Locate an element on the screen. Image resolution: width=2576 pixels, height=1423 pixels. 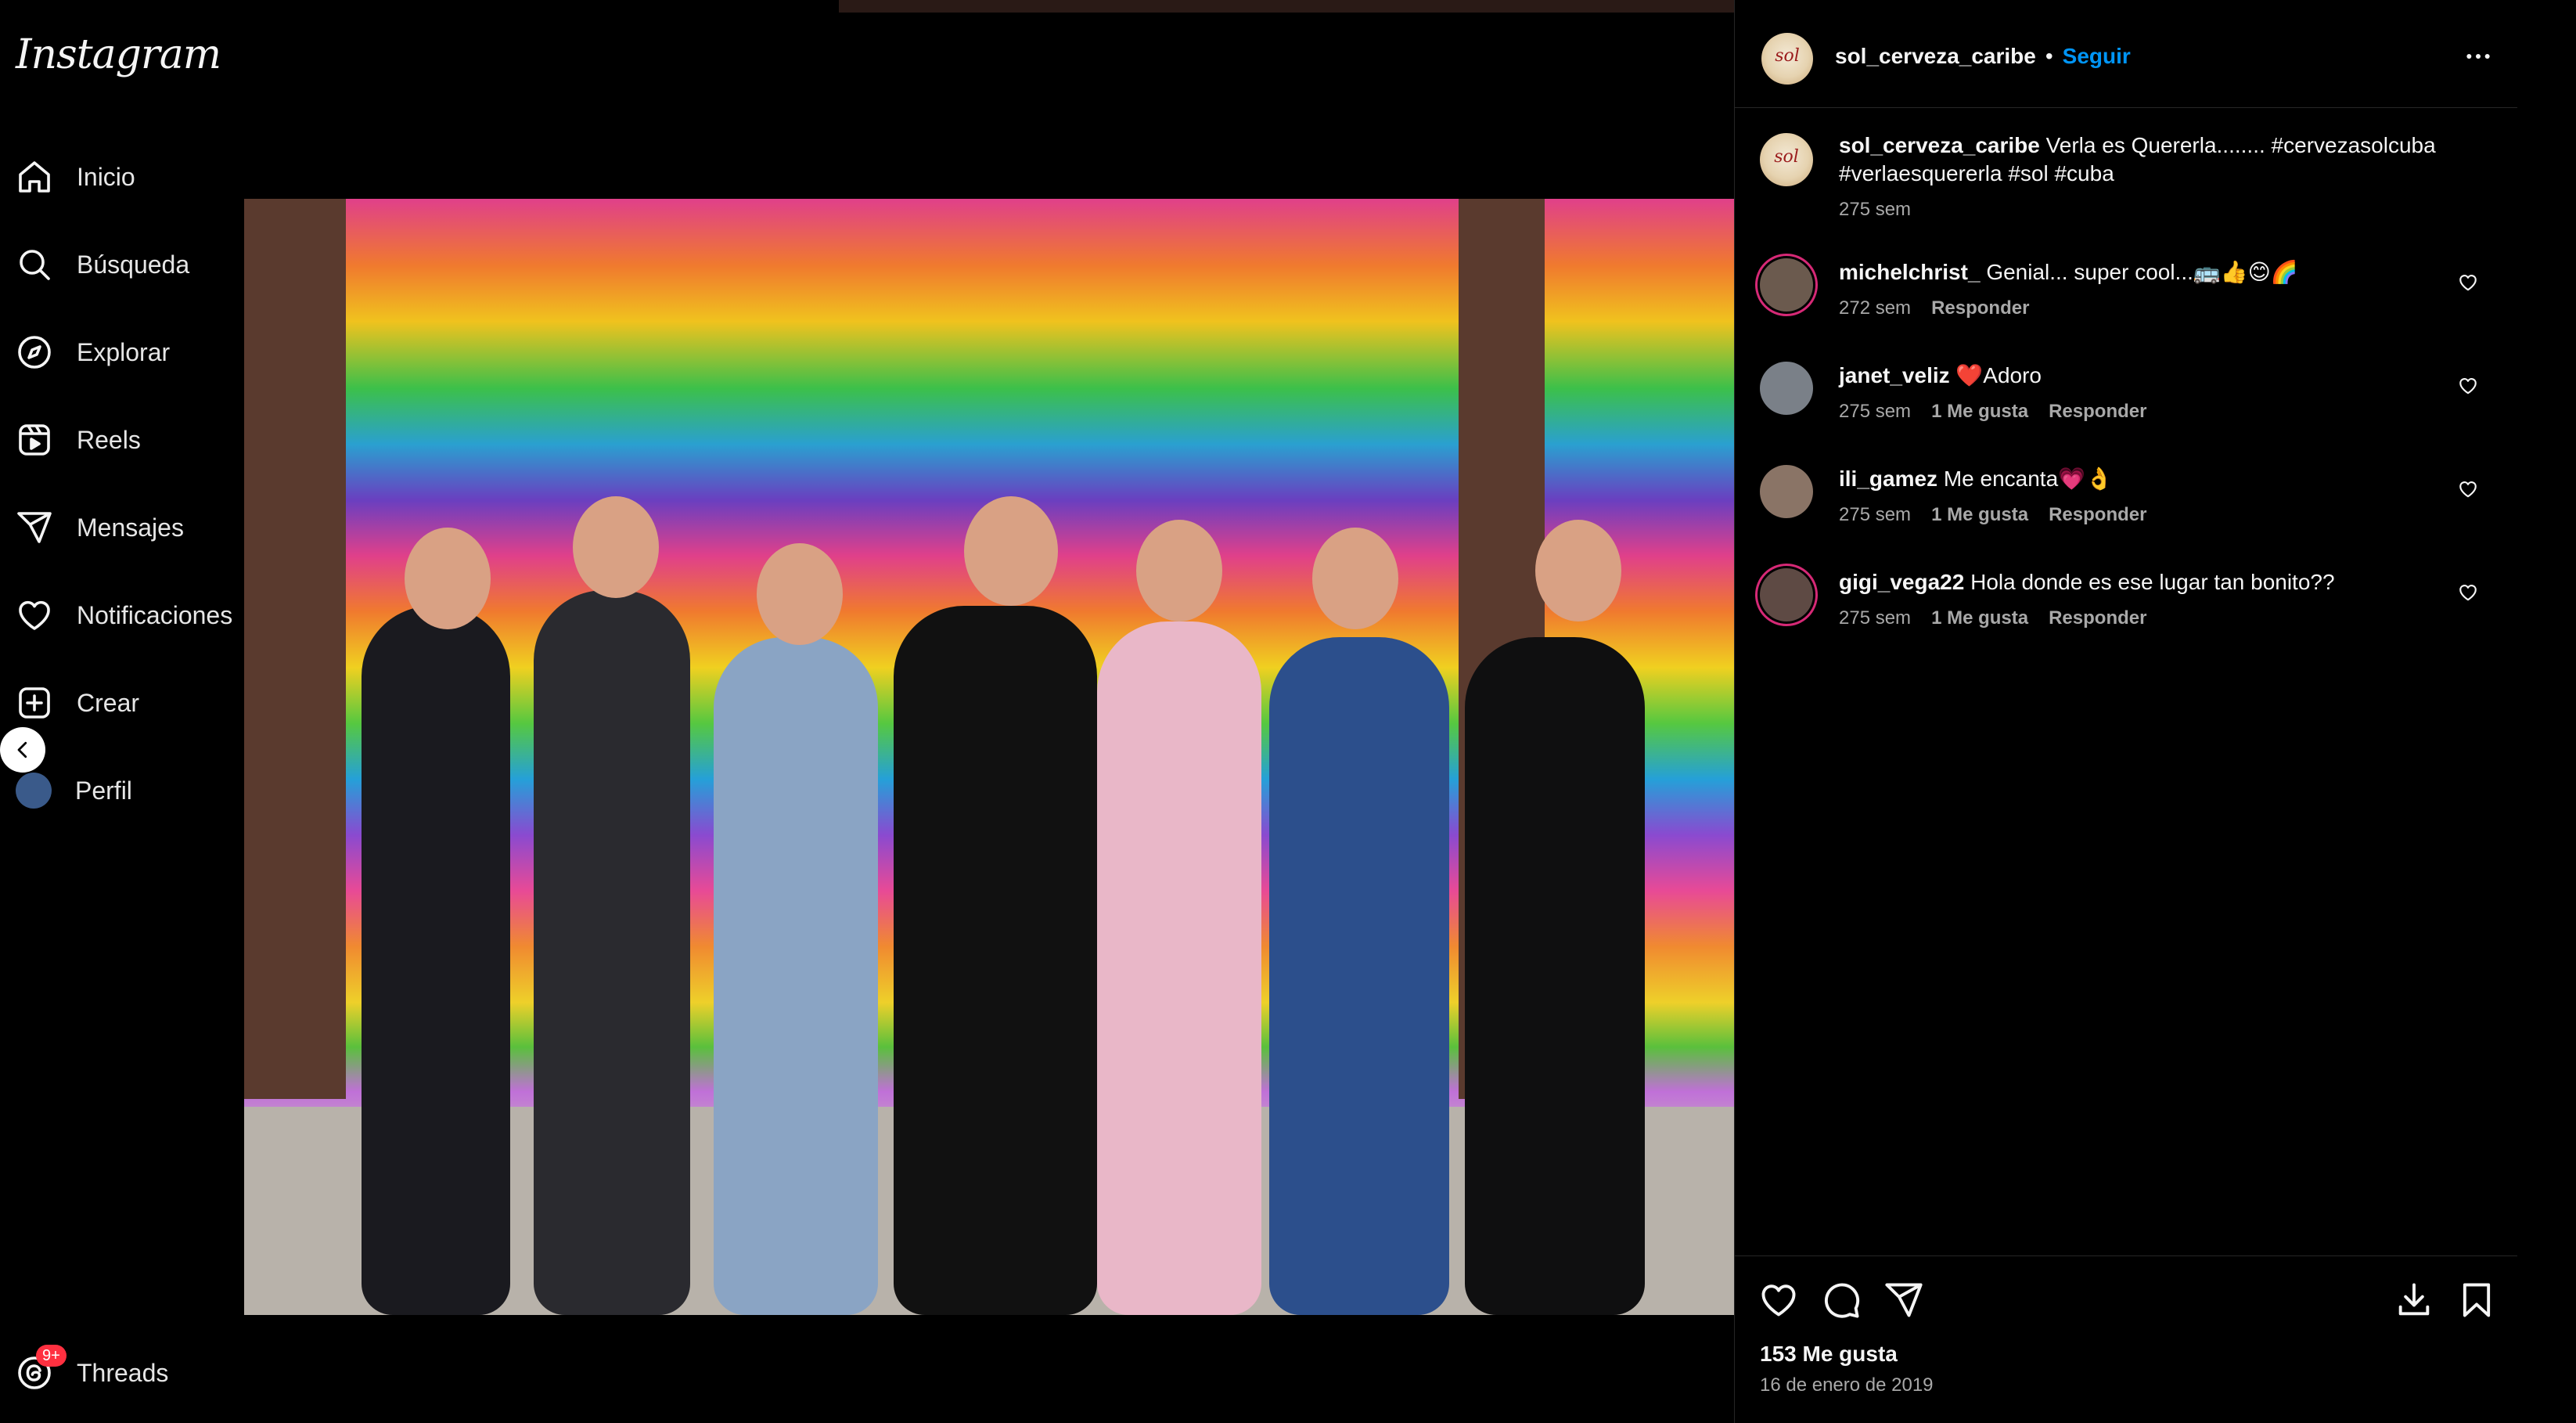
avatar is located at coordinates (34, 791).